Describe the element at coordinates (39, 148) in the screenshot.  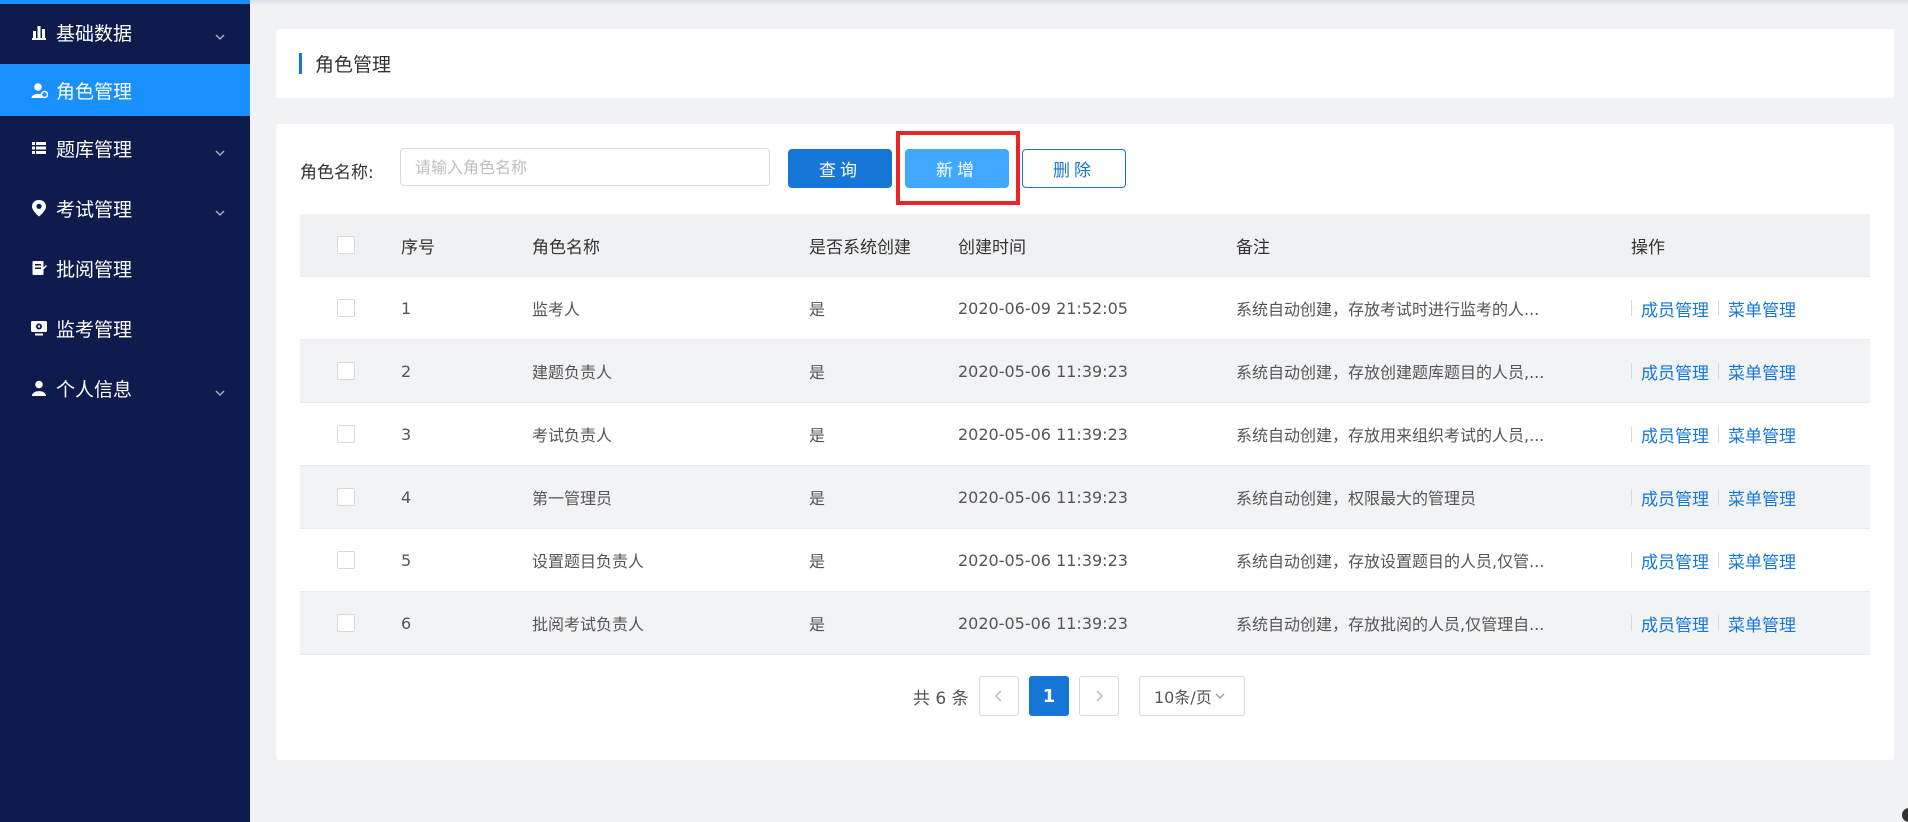
I see `list-icon` at that location.